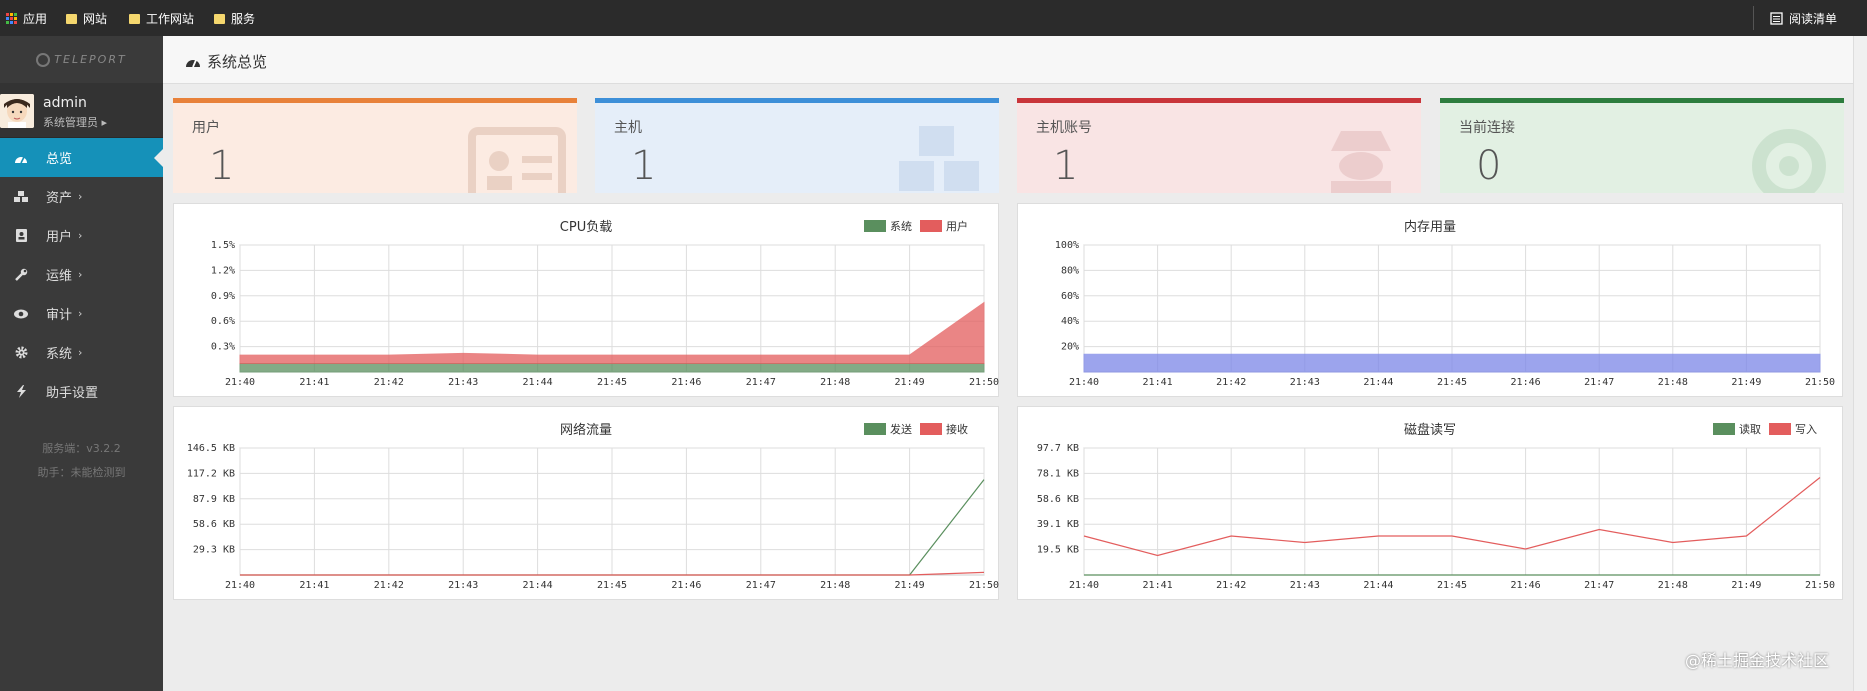 The width and height of the screenshot is (1867, 691). Describe the element at coordinates (240, 382) in the screenshot. I see `x-tick-label: 21:40` at that location.